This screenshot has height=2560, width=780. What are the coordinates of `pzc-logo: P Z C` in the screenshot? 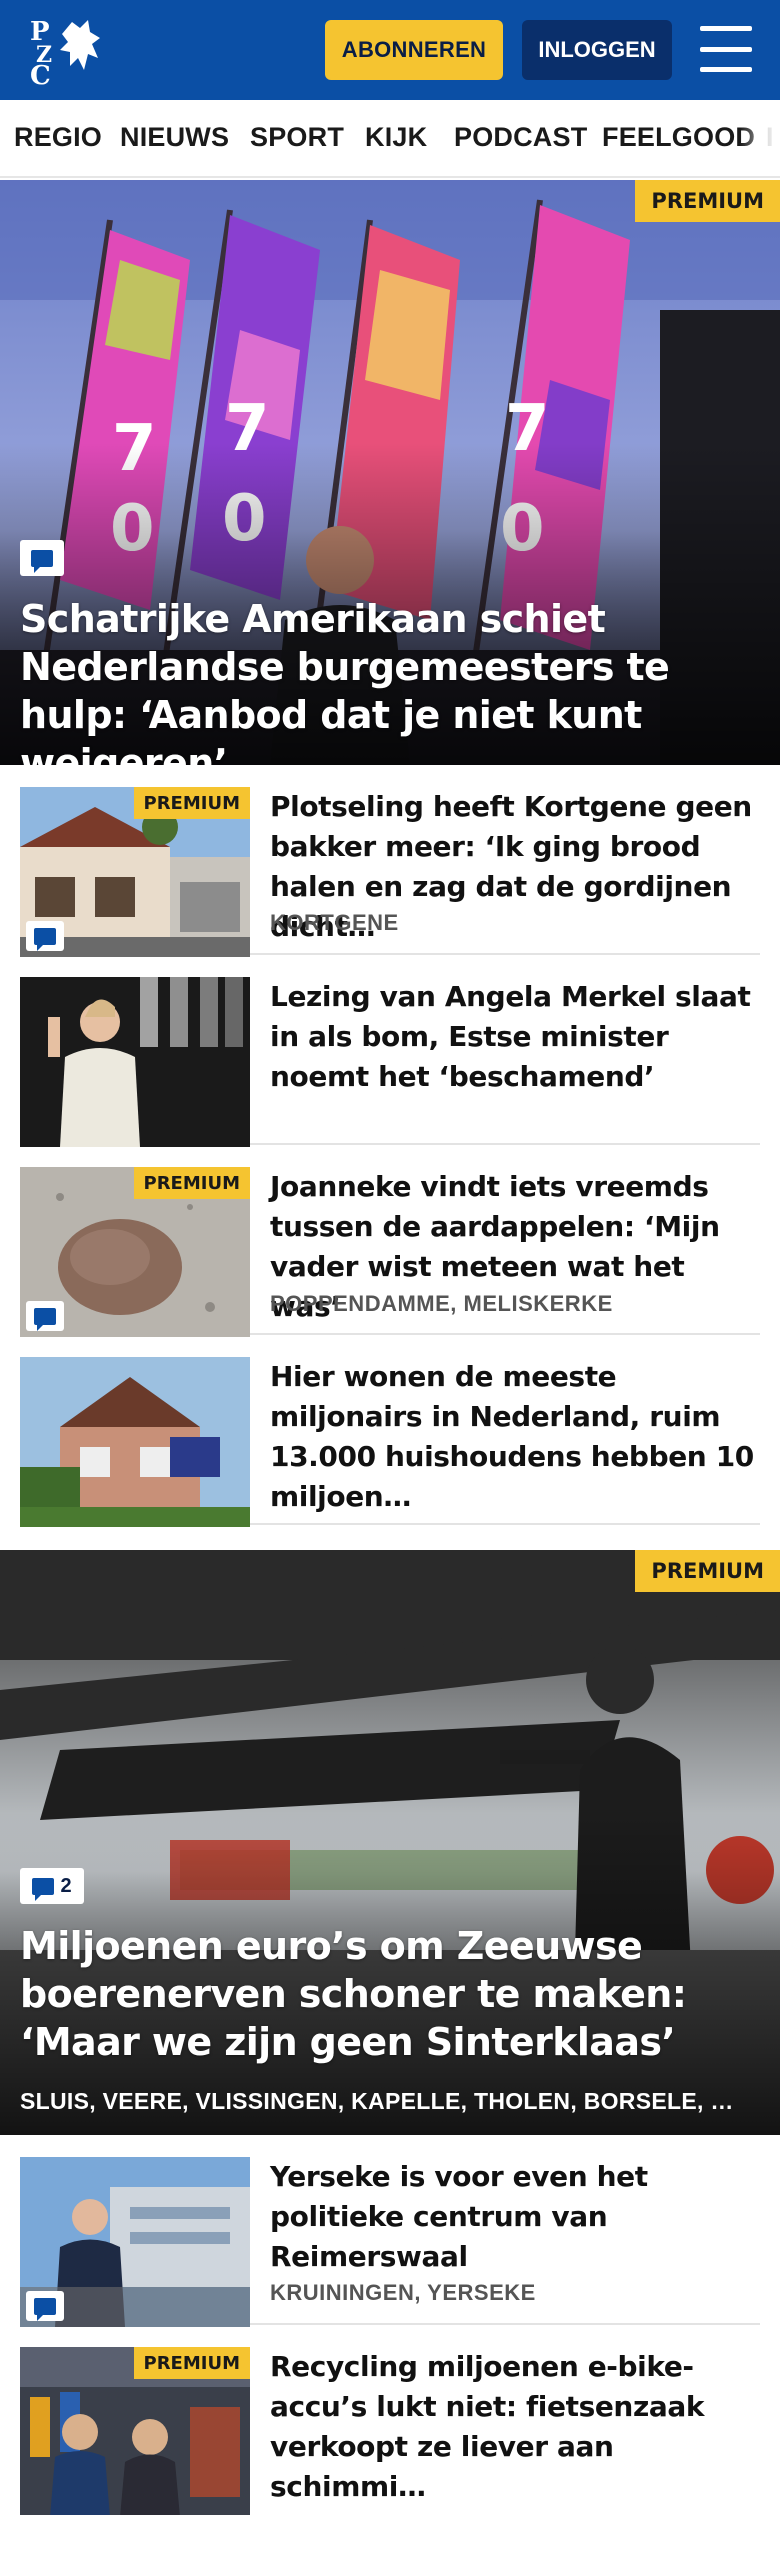 It's located at (68, 52).